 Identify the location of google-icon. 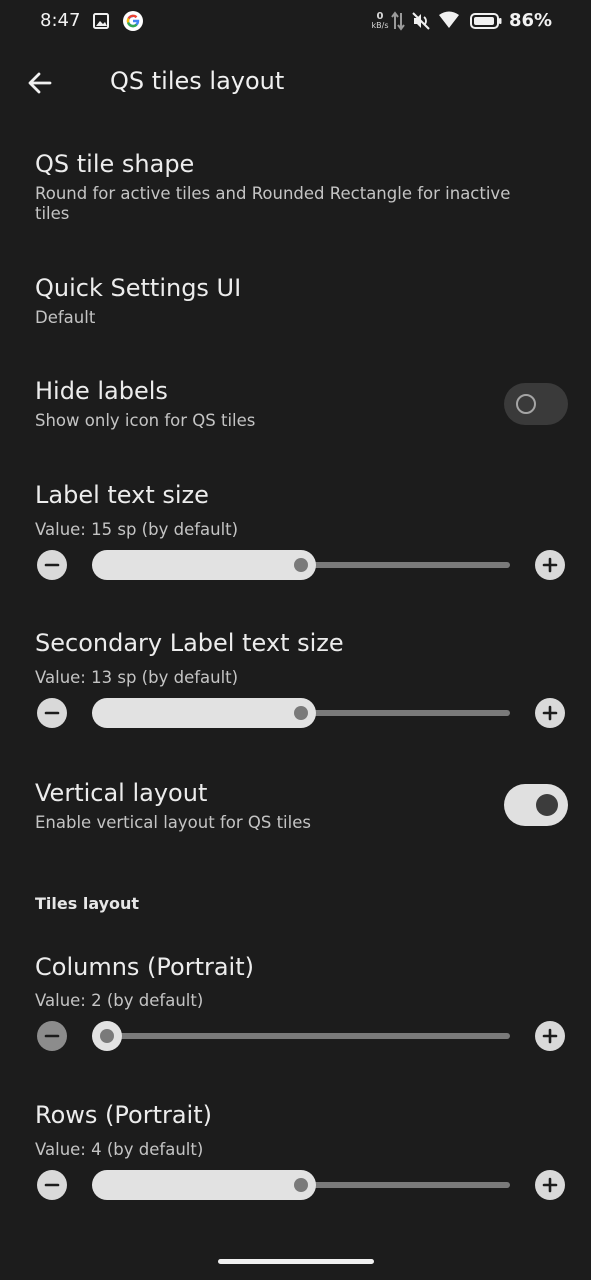
(133, 21).